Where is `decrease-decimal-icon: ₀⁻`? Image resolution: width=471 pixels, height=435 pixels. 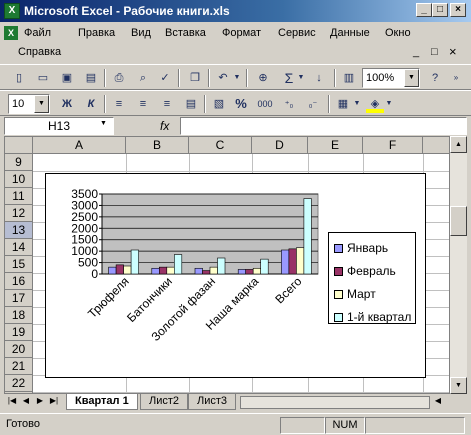
decrease-decimal-icon: ₀⁻ is located at coordinates (313, 104).